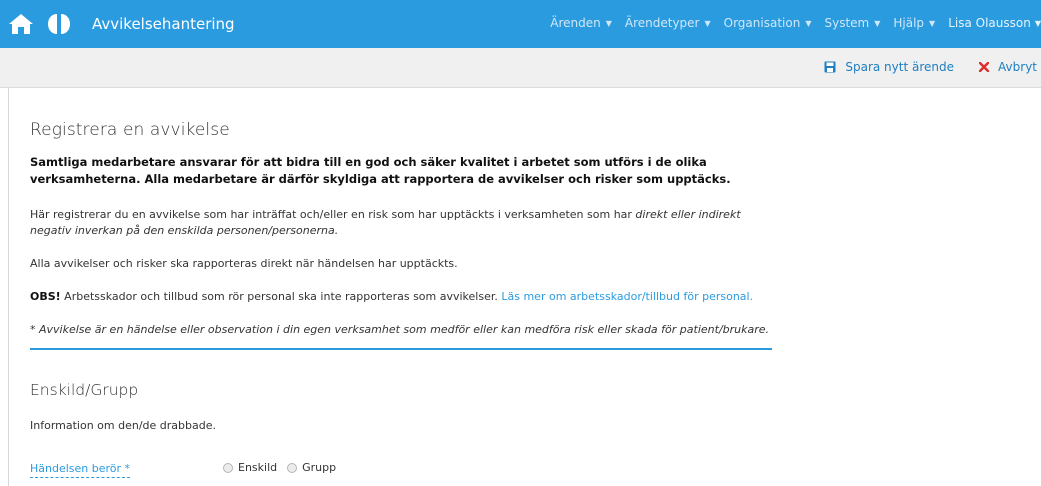 This screenshot has width=1041, height=486. I want to click on save-icon, so click(830, 67).